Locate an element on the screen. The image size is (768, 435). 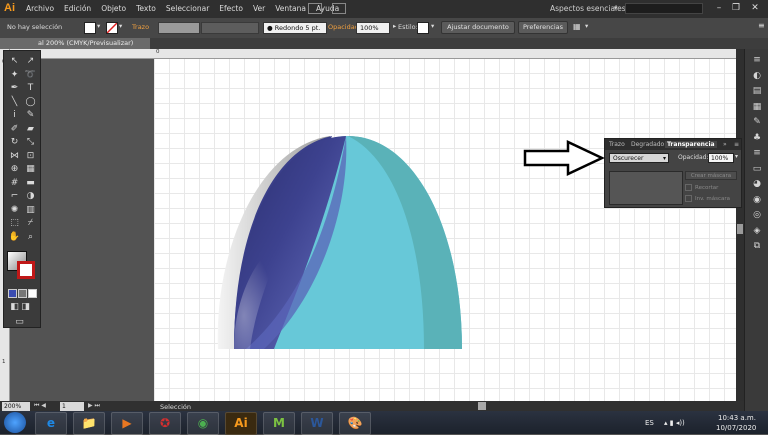
stroke-swatch is located at coordinates (112, 28).